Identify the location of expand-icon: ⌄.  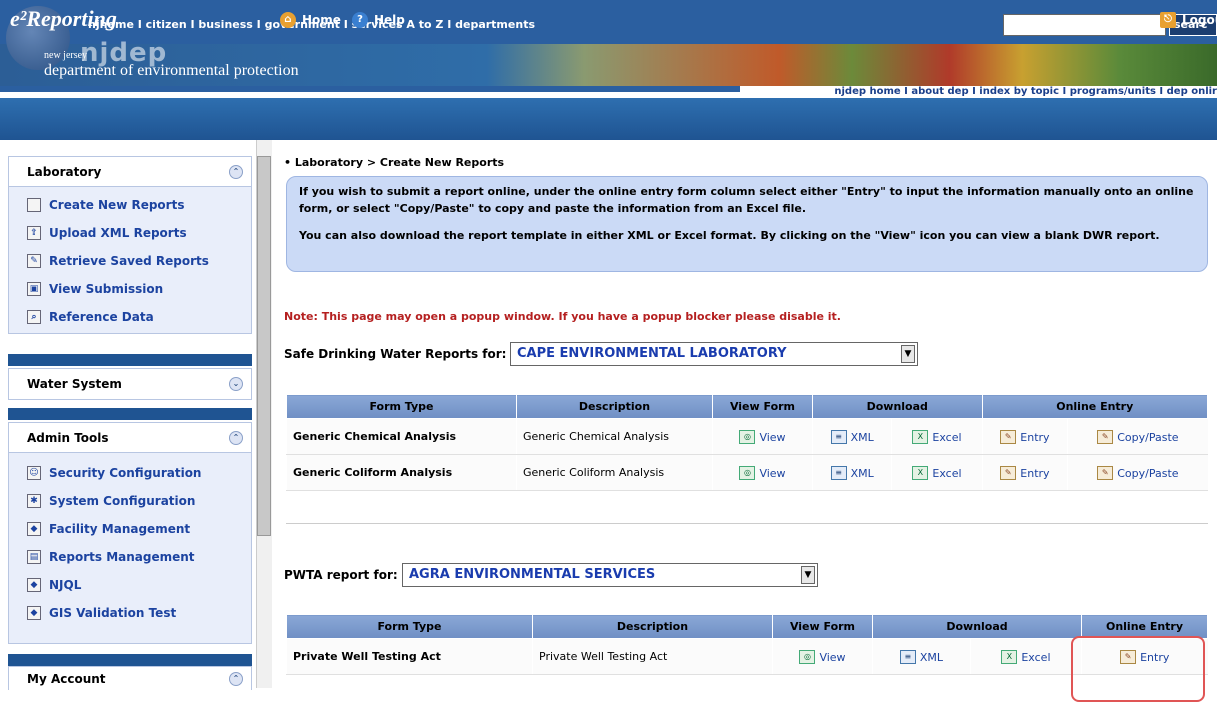
(236, 384).